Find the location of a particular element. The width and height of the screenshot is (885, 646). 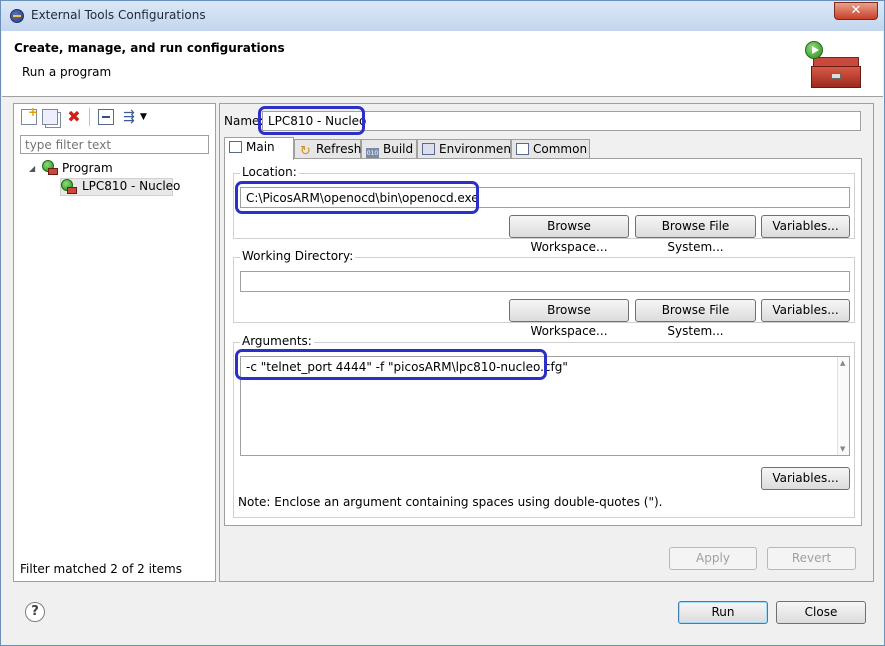

working-directory-label: Working Directory: is located at coordinates (298, 256).